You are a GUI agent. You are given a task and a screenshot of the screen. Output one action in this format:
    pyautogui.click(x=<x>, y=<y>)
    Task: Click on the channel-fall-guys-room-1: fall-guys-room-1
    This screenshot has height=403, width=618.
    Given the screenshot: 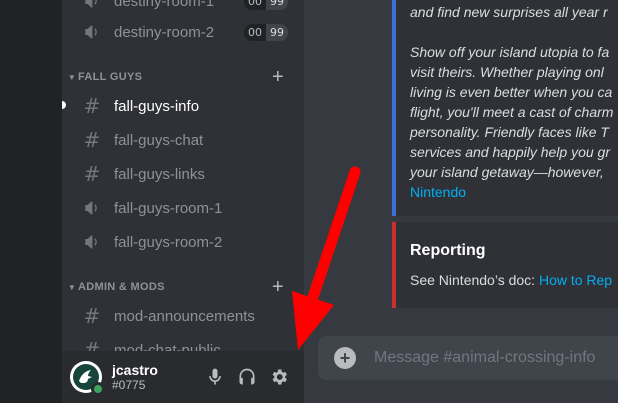 What is the action you would take?
    pyautogui.click(x=183, y=208)
    